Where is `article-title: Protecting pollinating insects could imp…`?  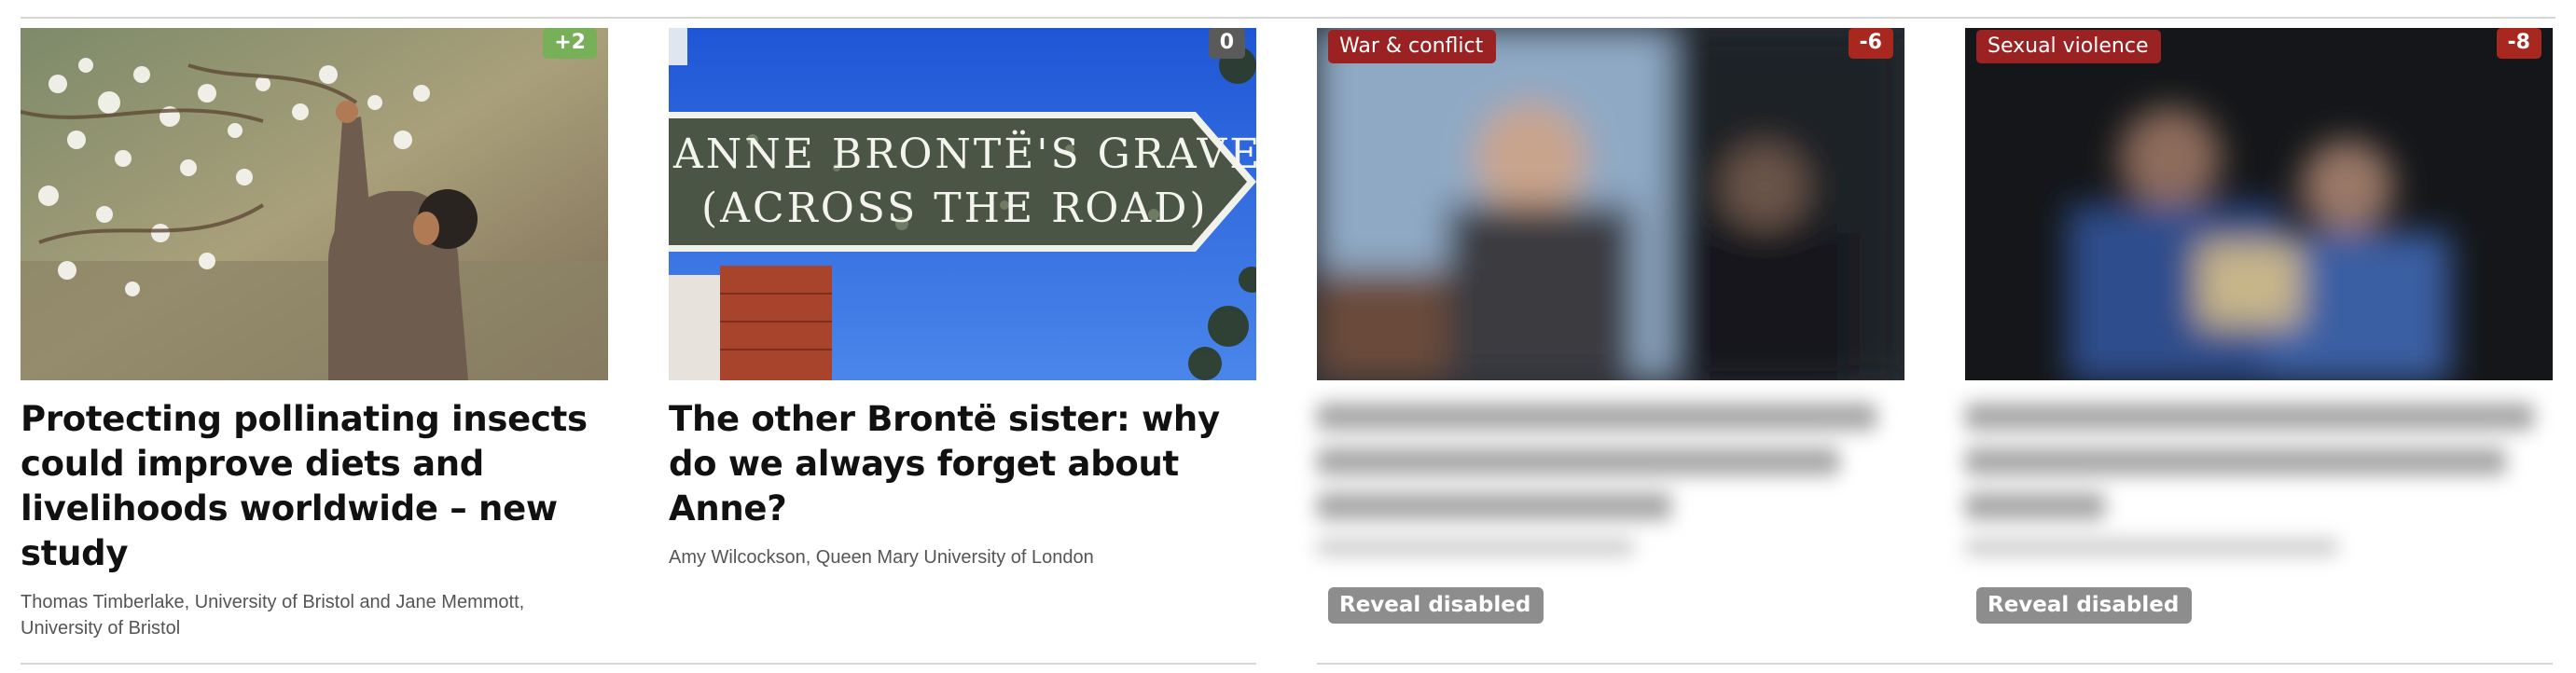 article-title: Protecting pollinating insects could imp… is located at coordinates (314, 486).